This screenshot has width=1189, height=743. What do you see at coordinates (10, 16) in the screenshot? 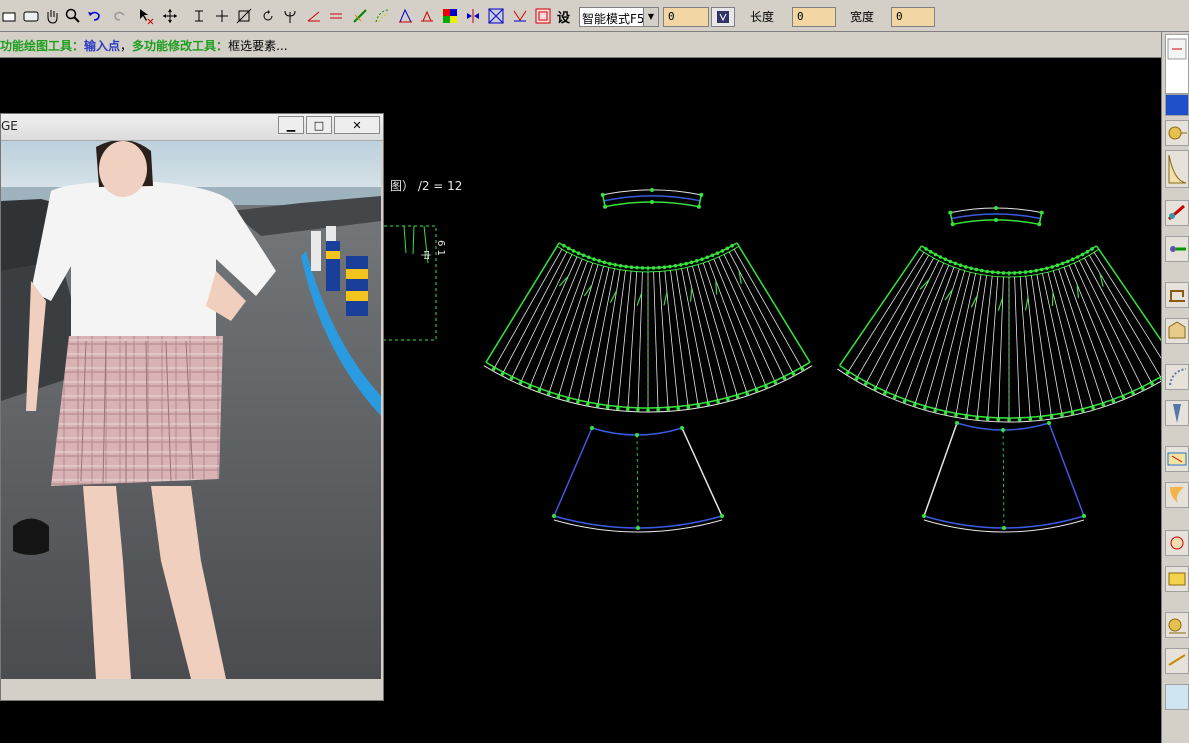
I see `eraser-icon` at bounding box center [10, 16].